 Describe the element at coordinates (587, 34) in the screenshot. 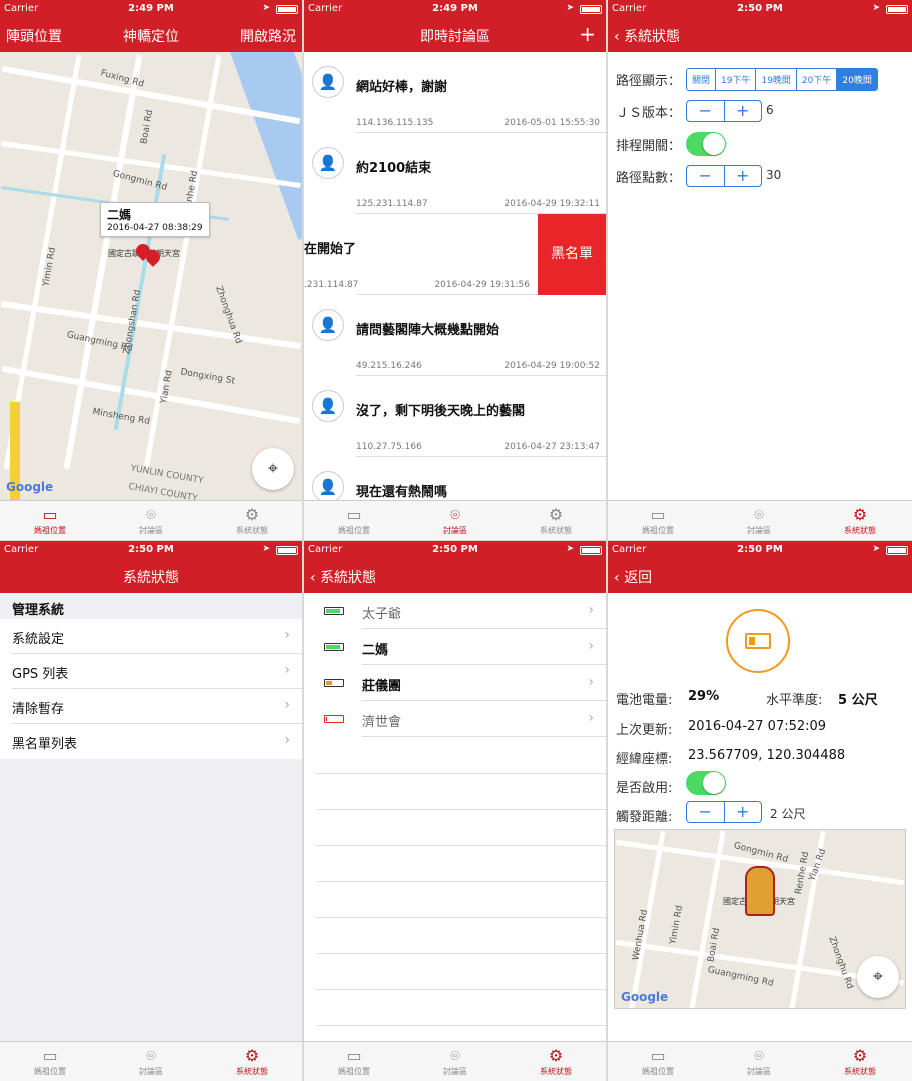

I see `add-post-button: +` at that location.